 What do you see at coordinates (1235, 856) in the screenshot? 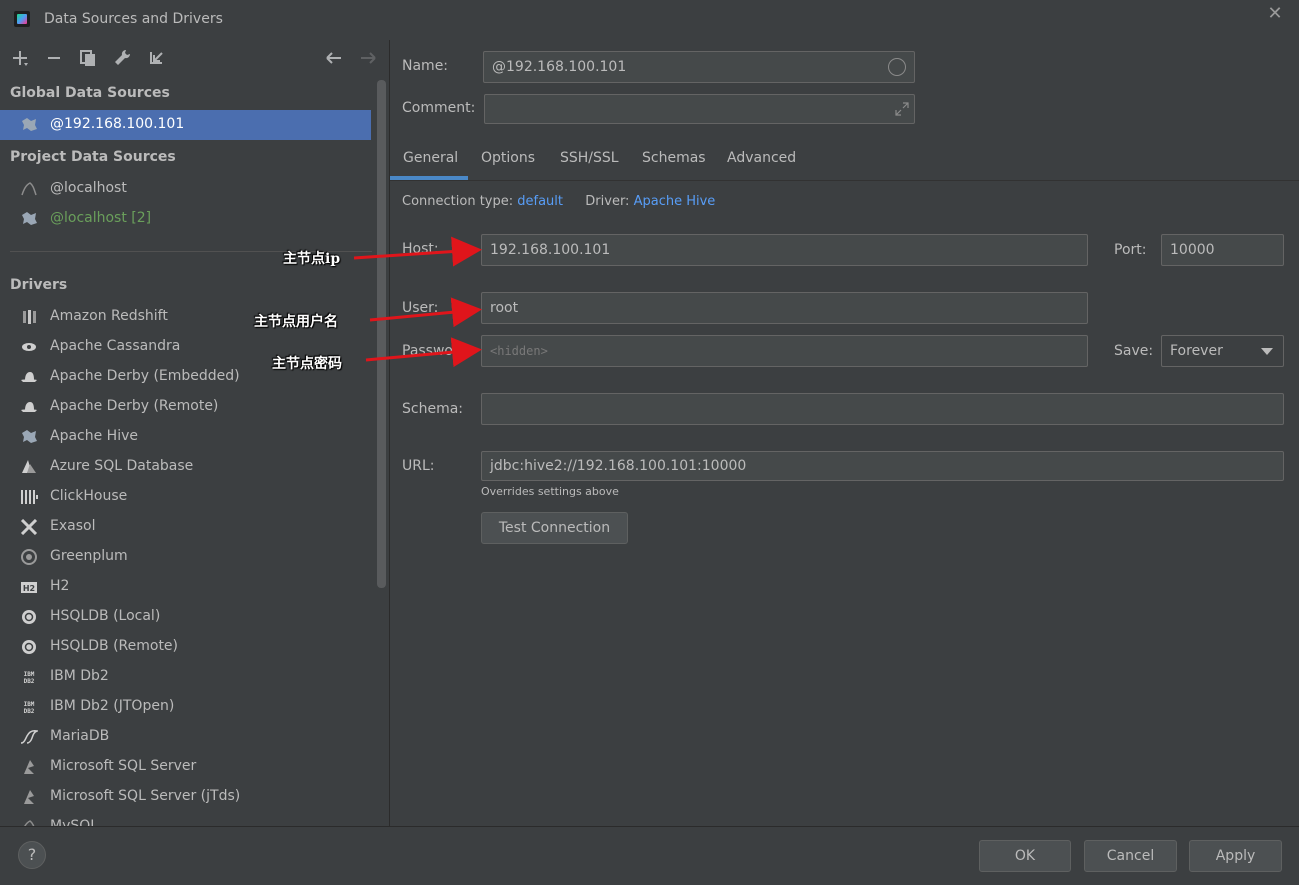
I see `apply-button: Apply` at bounding box center [1235, 856].